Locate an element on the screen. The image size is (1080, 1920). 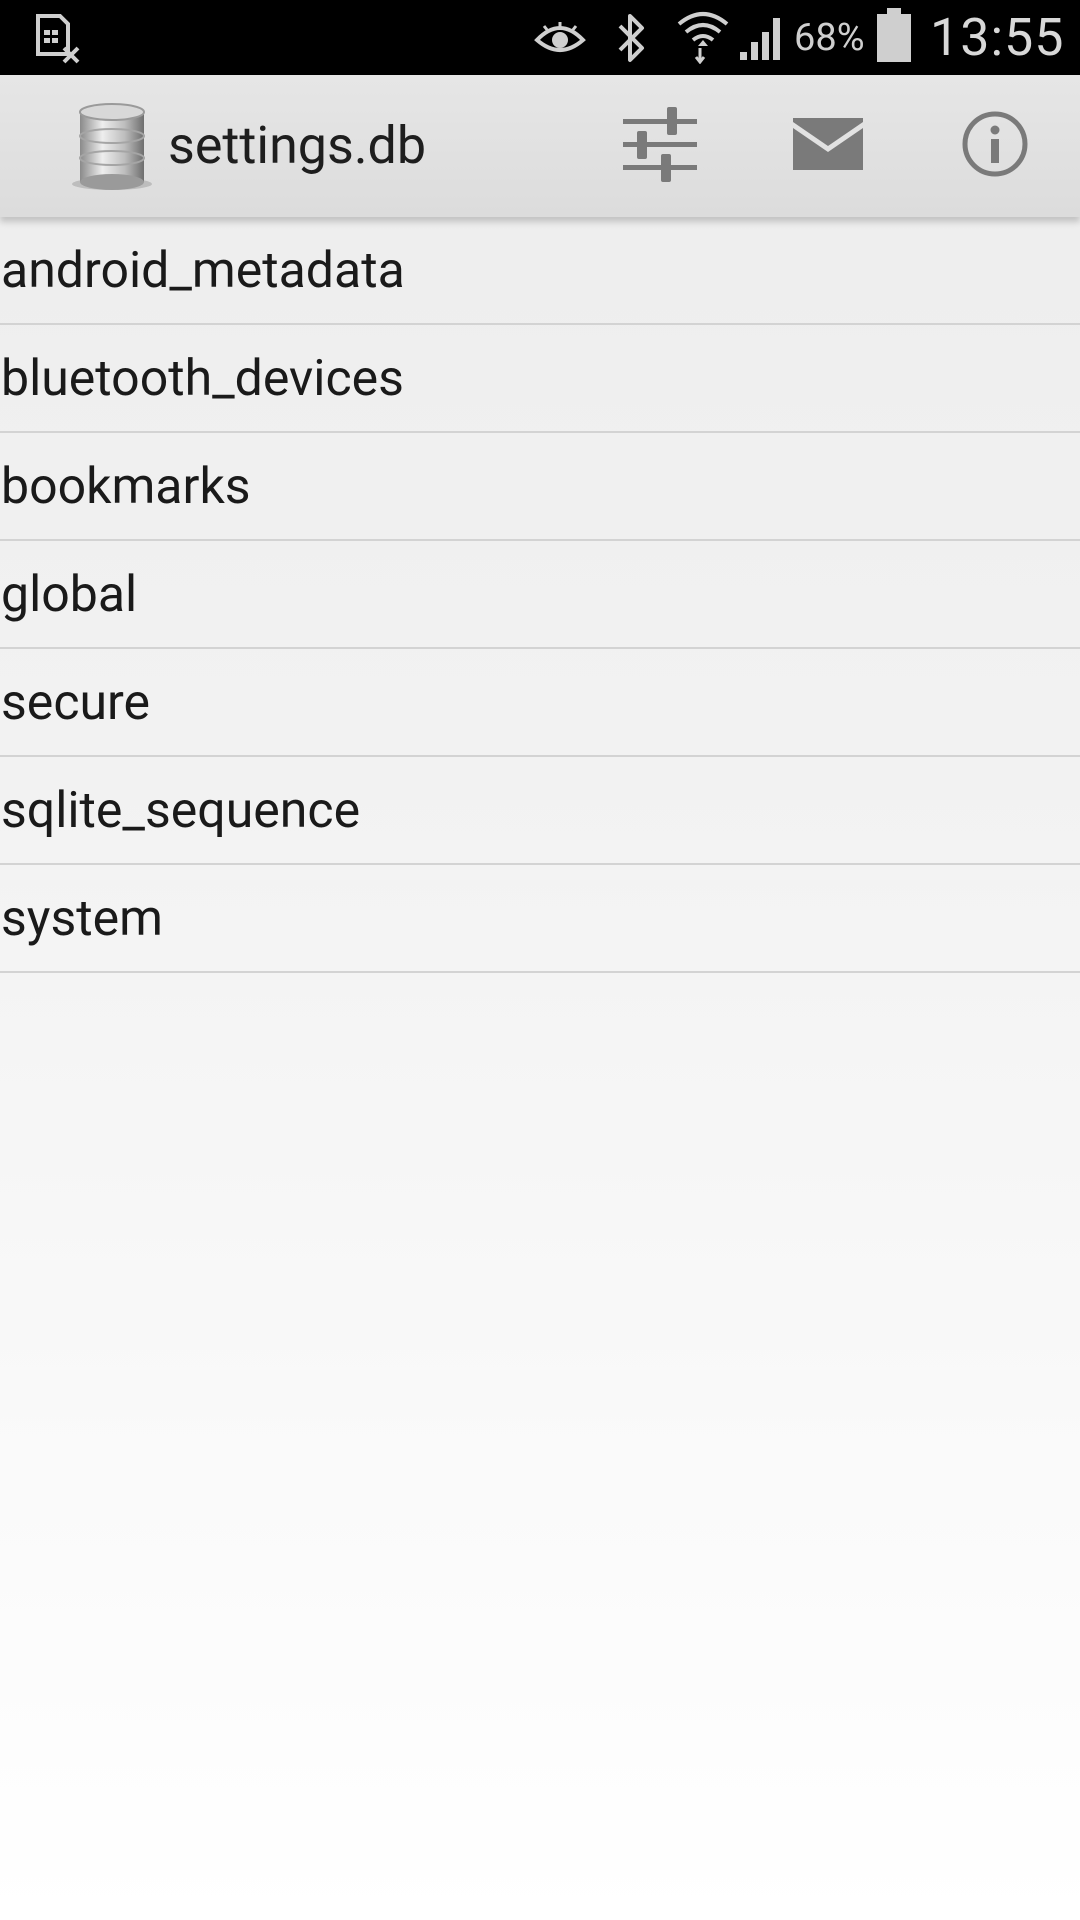
sim-card-x-icon is located at coordinates (58, 41).